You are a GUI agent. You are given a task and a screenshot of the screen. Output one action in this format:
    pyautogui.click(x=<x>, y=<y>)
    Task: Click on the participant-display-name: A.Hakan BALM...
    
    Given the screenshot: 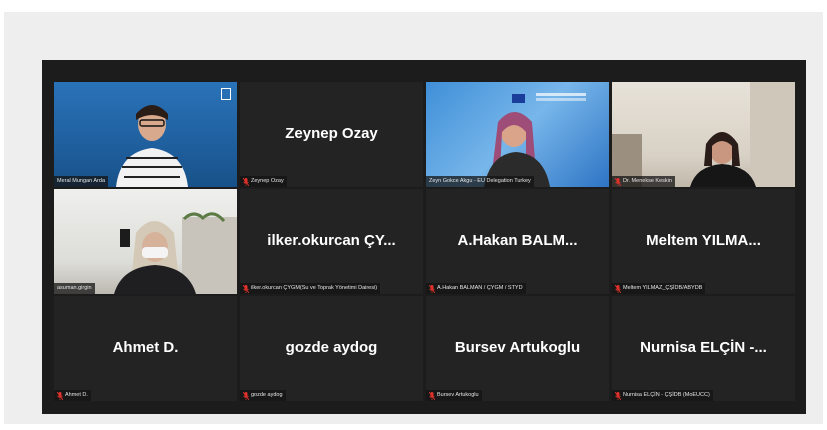 What is the action you would take?
    pyautogui.click(x=517, y=240)
    